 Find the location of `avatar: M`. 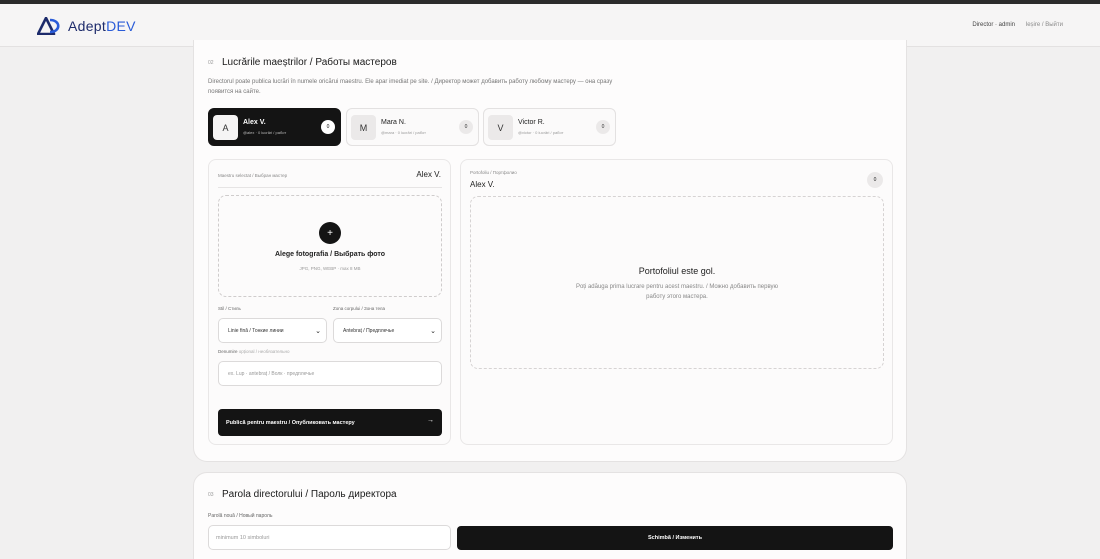

avatar: M is located at coordinates (363, 127).